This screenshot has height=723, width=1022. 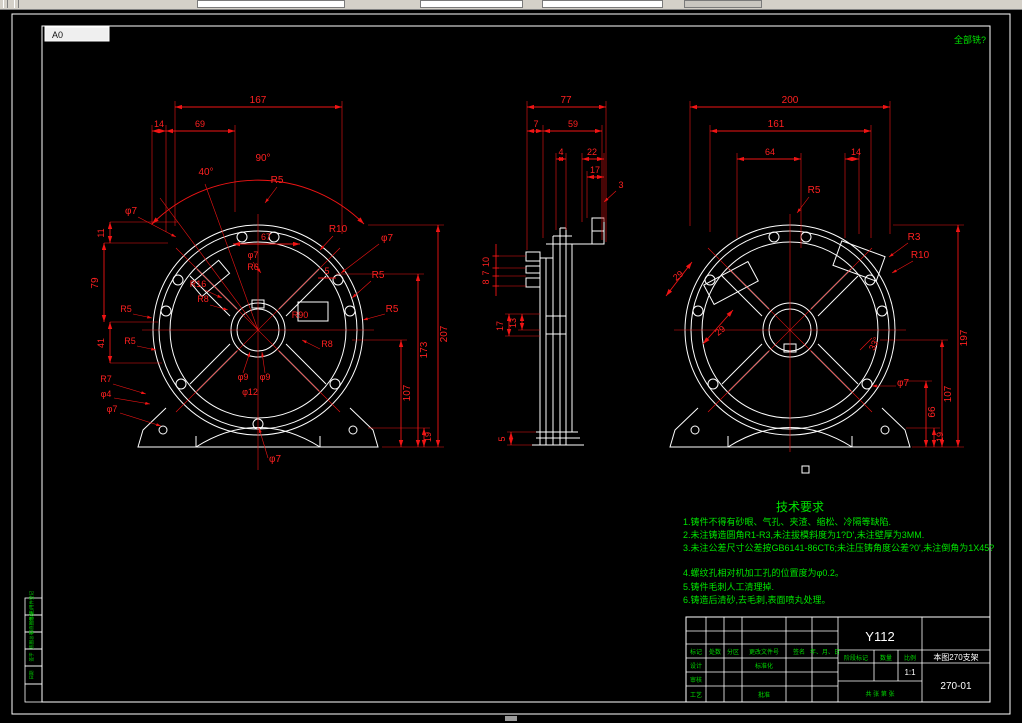 I want to click on strip-label: 底图总号, so click(x=31, y=640).